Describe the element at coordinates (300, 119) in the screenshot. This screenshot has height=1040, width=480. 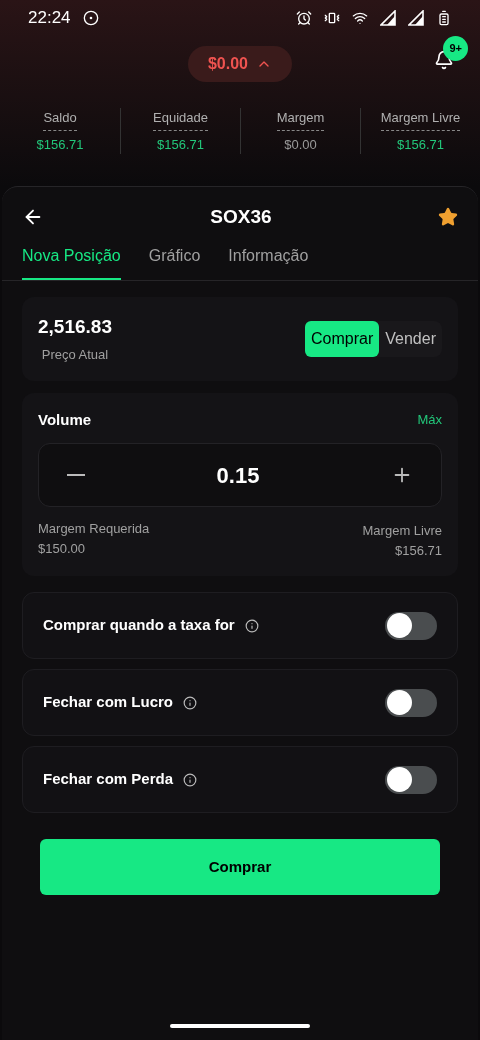
I see `stat-label: Margem` at that location.